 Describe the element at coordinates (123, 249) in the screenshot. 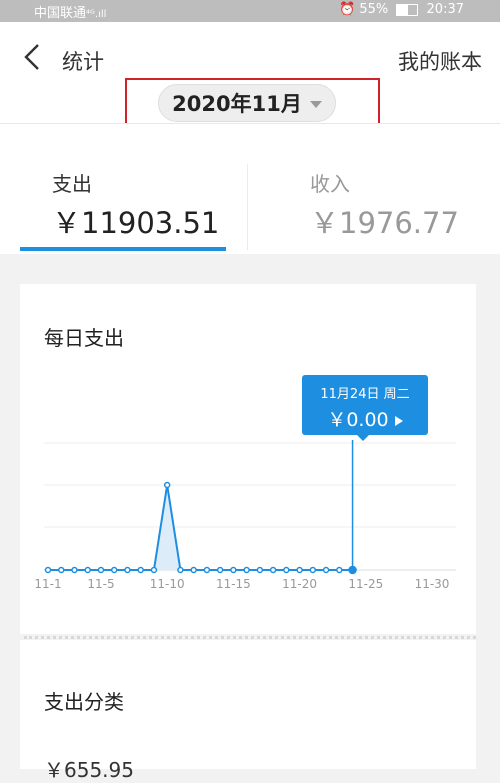

I see `active-tab-indicator` at that location.